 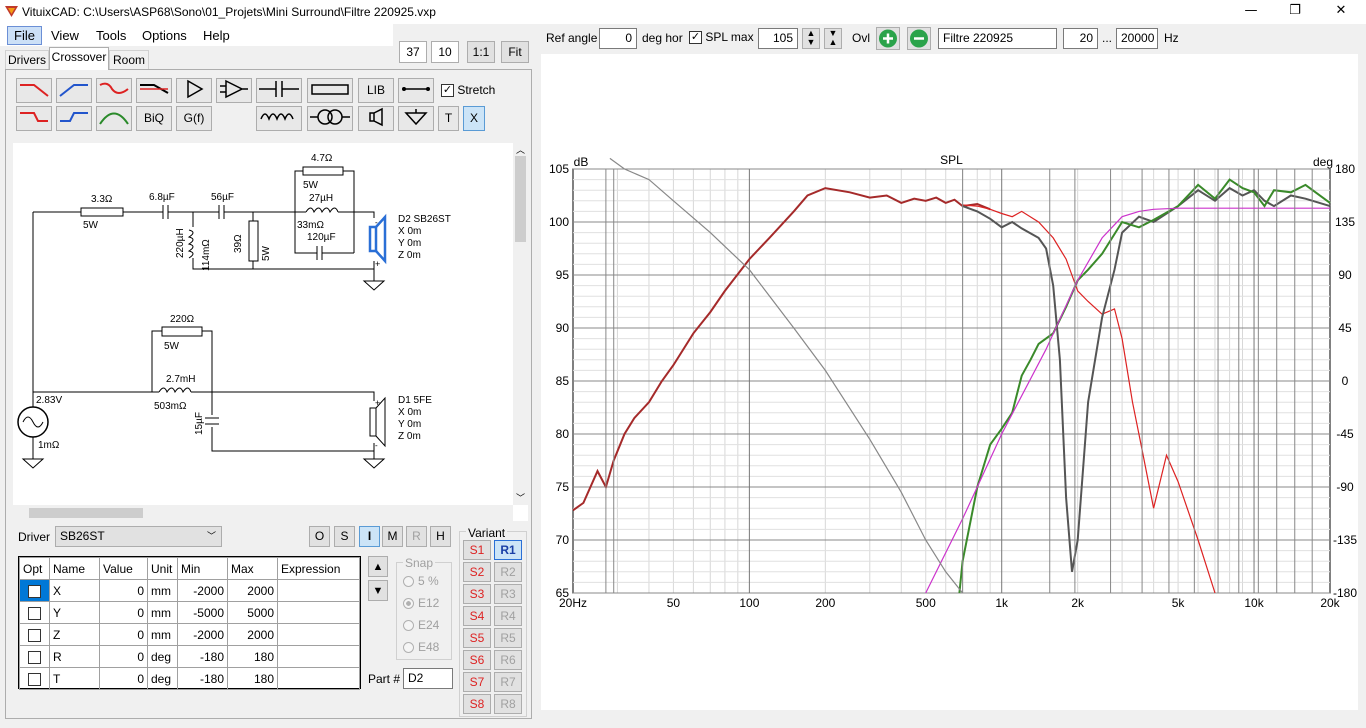 What do you see at coordinates (74, 90) in the screenshot?
I see `highpass-button` at bounding box center [74, 90].